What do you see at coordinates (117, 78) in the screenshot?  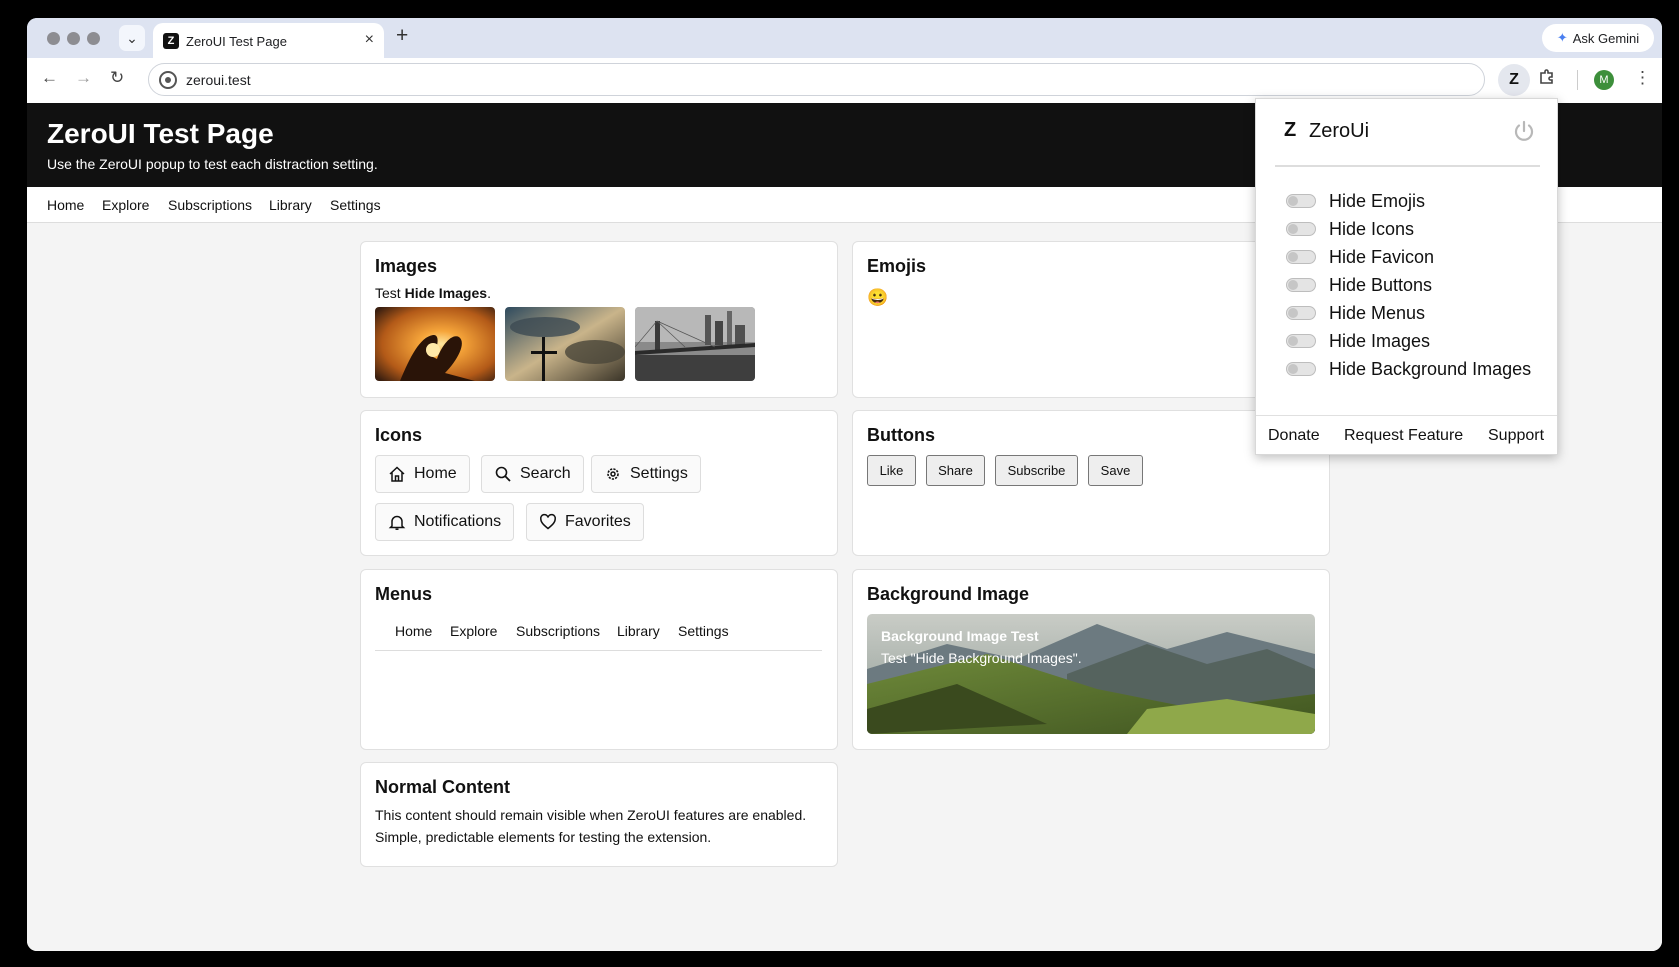 I see `reload-icon: ↻` at bounding box center [117, 78].